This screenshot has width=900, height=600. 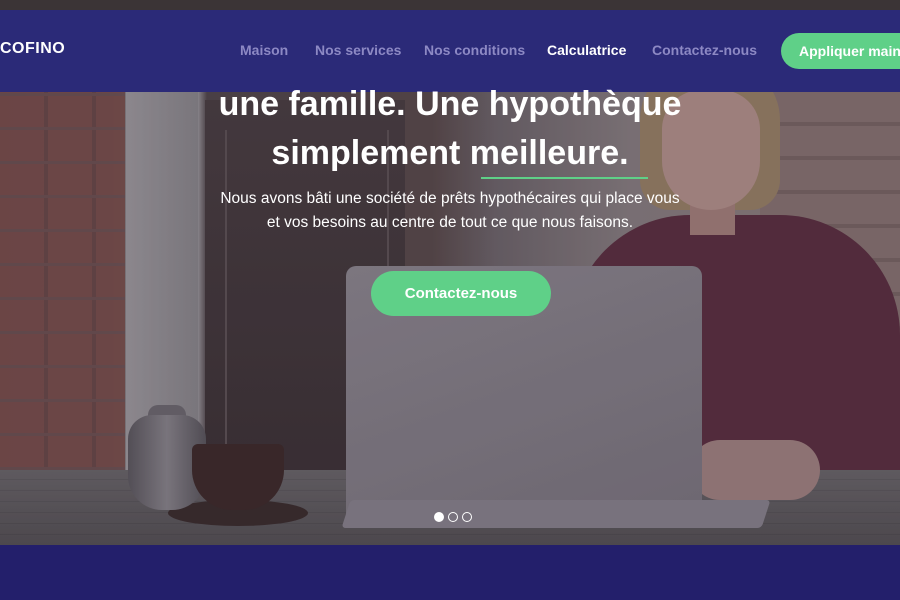 What do you see at coordinates (32, 49) in the screenshot?
I see `logo: COFINO` at bounding box center [32, 49].